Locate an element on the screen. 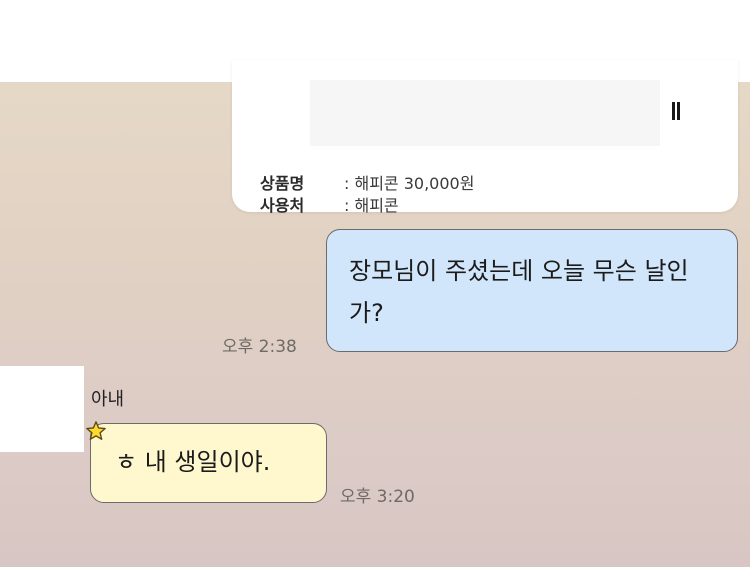  barcode-icon is located at coordinates (676, 111).